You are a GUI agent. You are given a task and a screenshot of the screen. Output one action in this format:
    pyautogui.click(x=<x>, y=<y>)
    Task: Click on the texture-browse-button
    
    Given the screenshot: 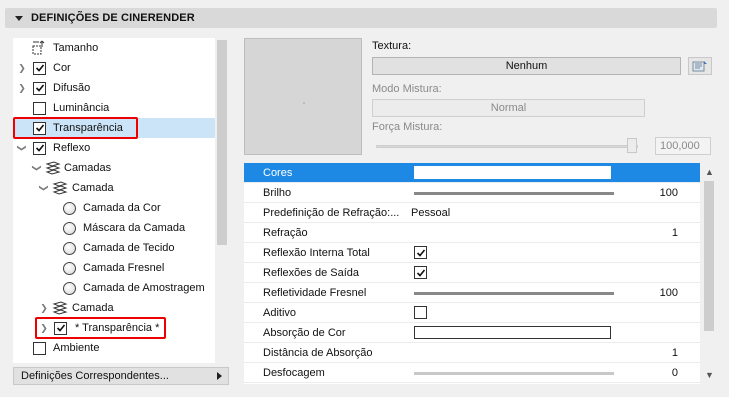 What is the action you would take?
    pyautogui.click(x=700, y=66)
    